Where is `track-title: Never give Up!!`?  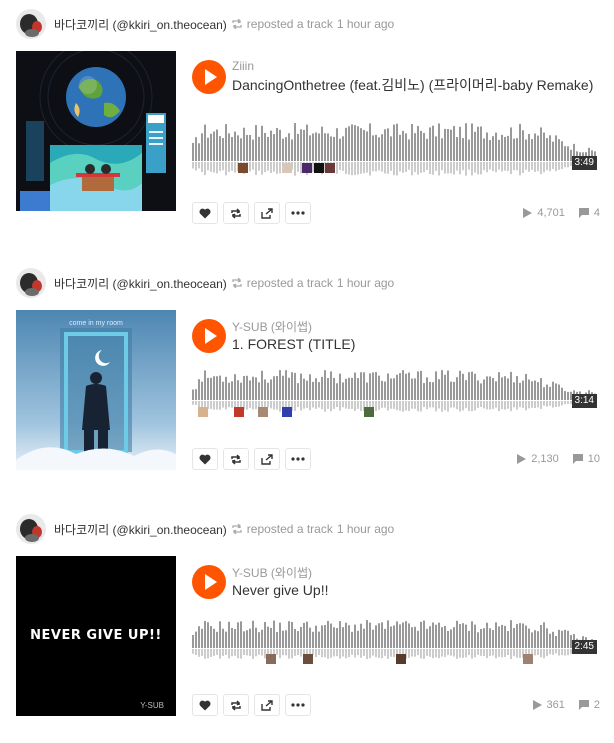
track-title: Never give Up!! is located at coordinates (417, 590).